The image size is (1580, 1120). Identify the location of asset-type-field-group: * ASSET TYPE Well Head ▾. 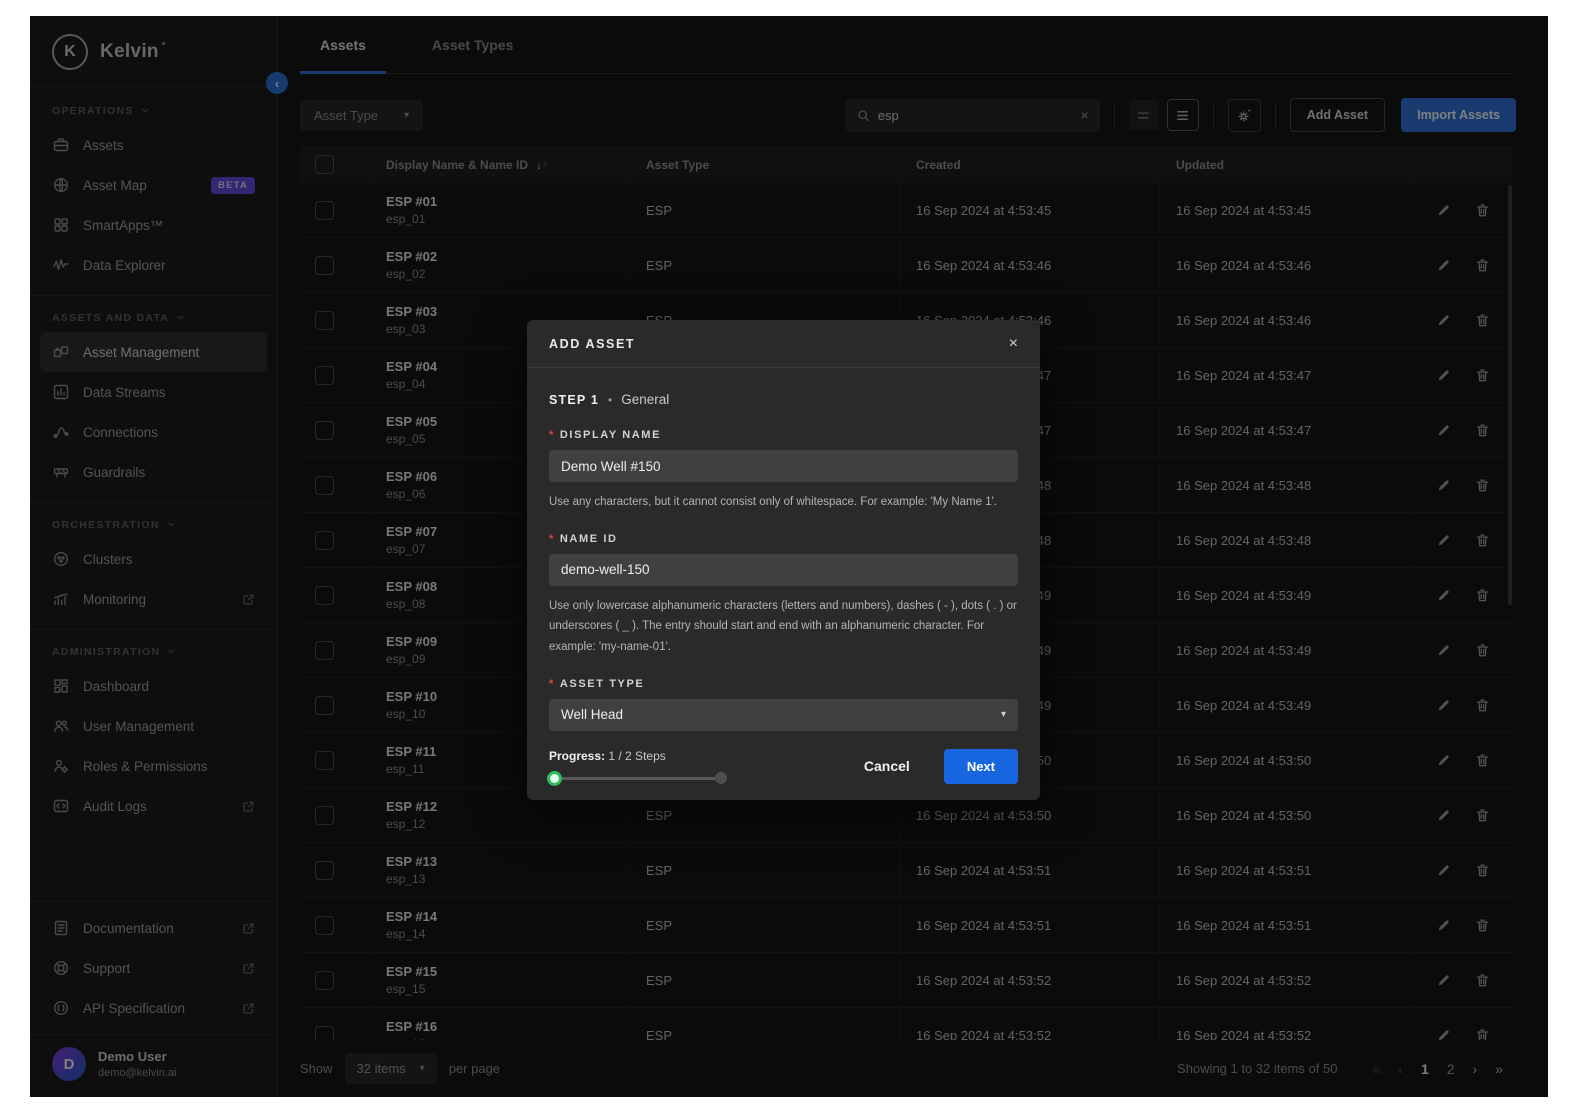
(783, 704).